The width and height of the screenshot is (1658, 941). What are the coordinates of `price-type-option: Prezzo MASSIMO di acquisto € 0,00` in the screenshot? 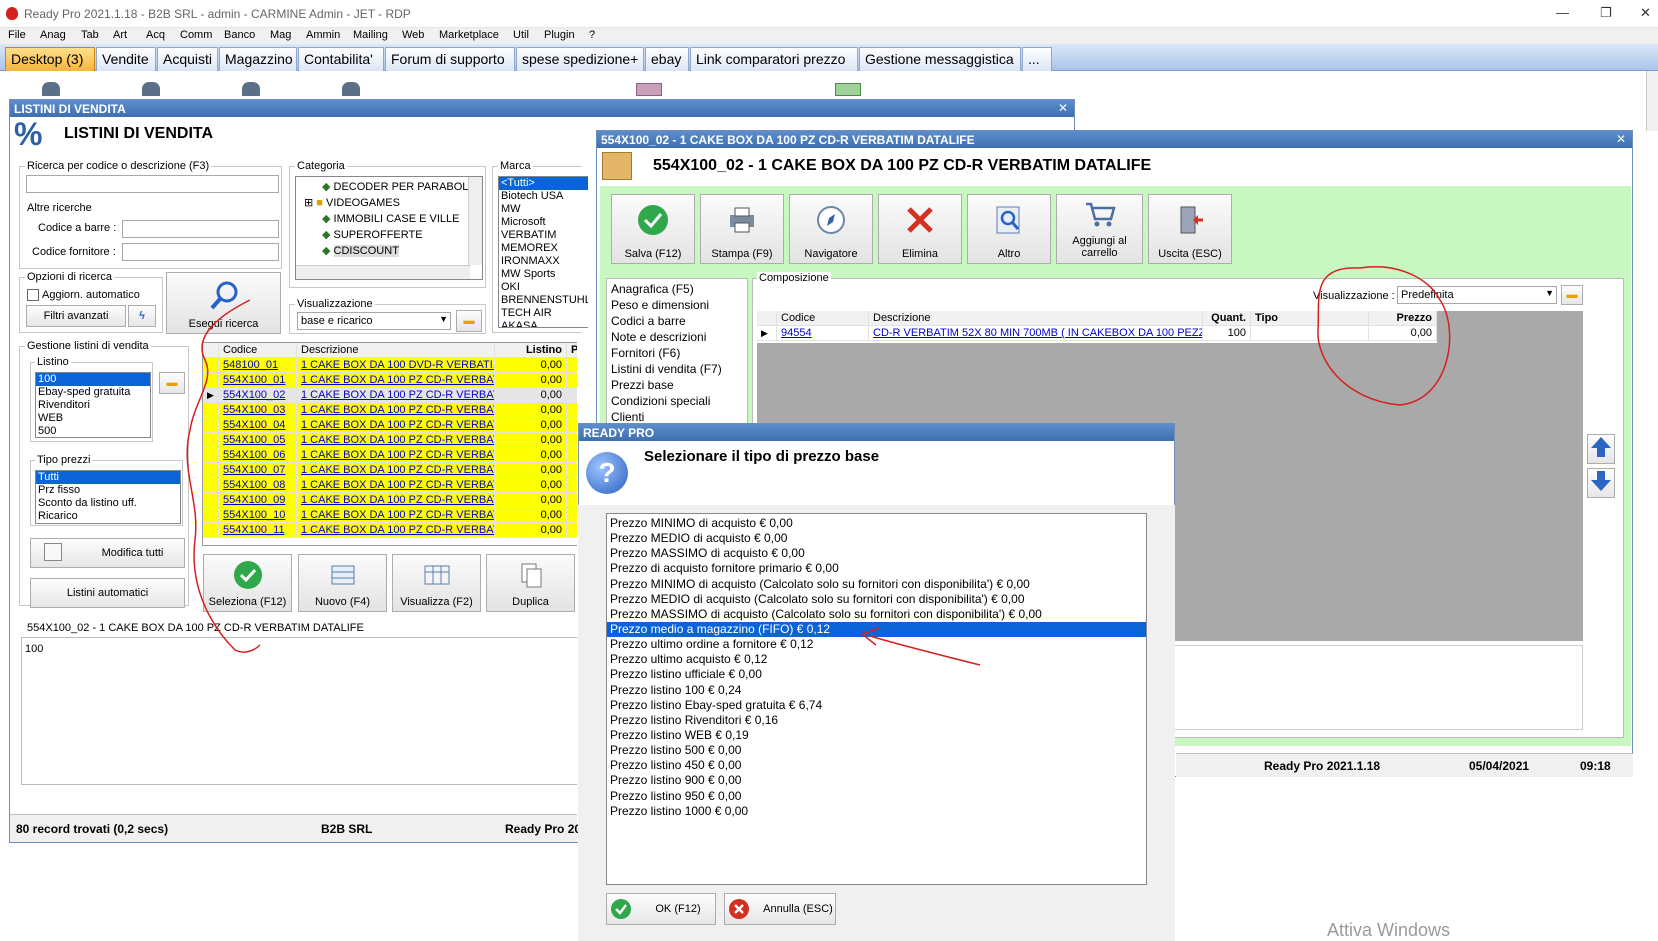 It's located at (876, 553).